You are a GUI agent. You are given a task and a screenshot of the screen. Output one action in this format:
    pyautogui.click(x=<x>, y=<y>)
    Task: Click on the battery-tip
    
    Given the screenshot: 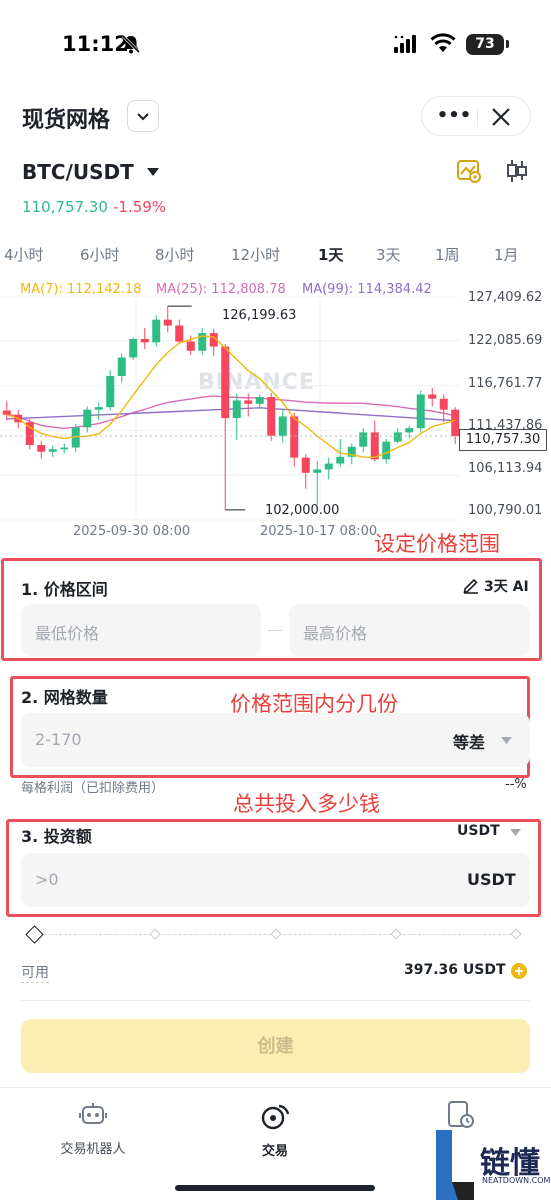 What is the action you would take?
    pyautogui.click(x=507, y=44)
    